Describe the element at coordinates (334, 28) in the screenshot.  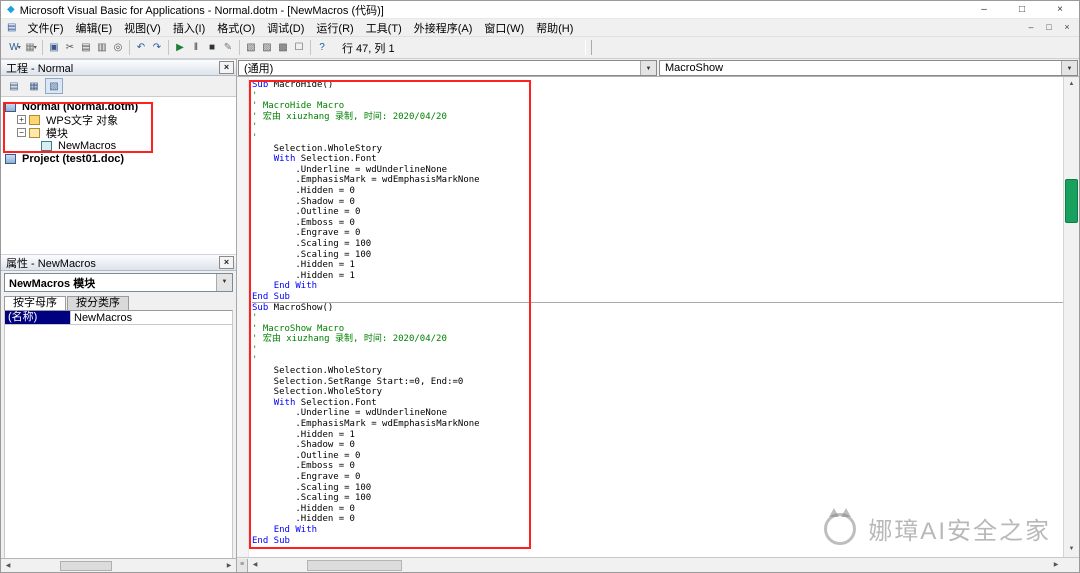
I see `menu-item: 运行(R)` at that location.